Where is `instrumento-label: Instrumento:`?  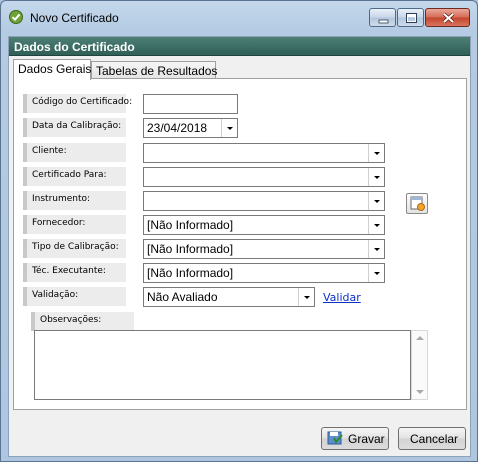 instrumento-label: Instrumento: is located at coordinates (74, 200).